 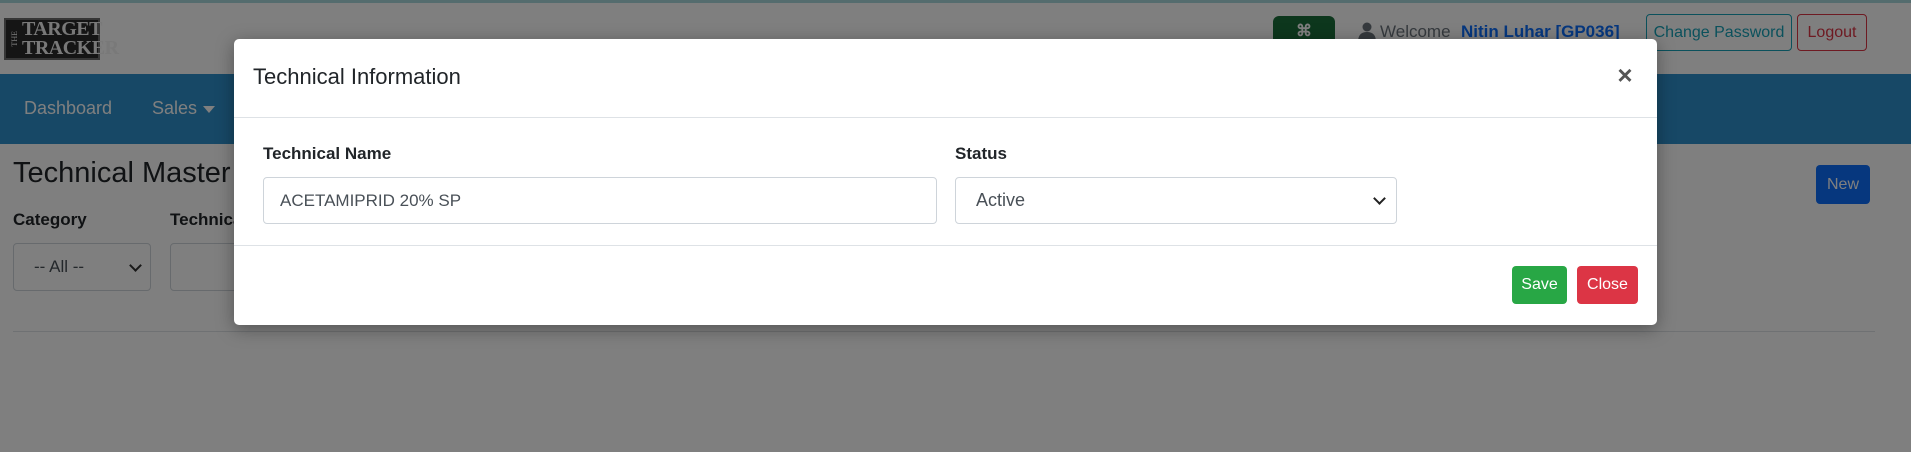 What do you see at coordinates (945, 245) in the screenshot?
I see `modal-footer-divider` at bounding box center [945, 245].